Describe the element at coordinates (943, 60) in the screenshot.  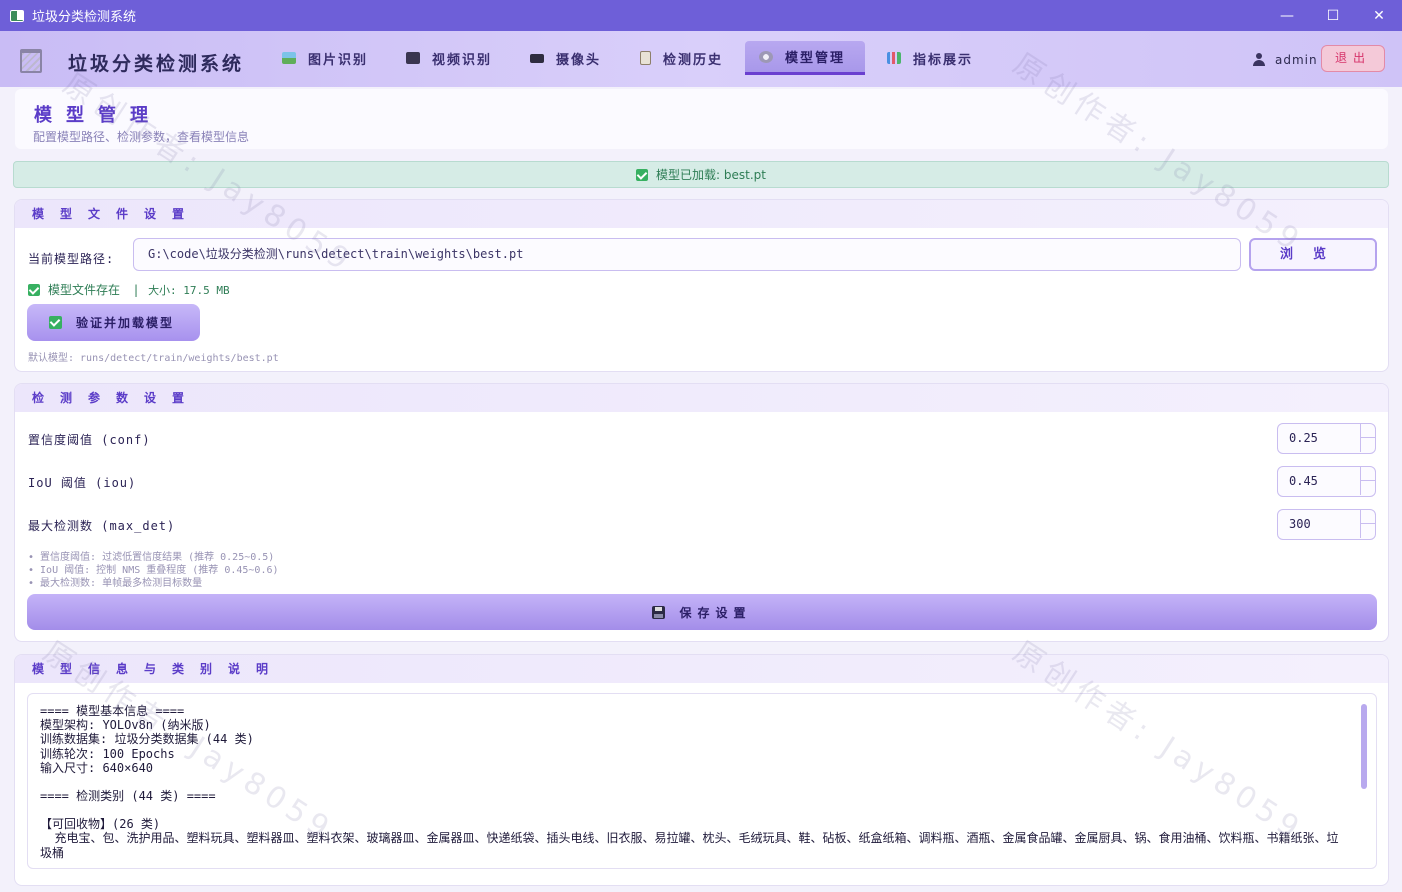
I see `tab-label: 指标展示` at that location.